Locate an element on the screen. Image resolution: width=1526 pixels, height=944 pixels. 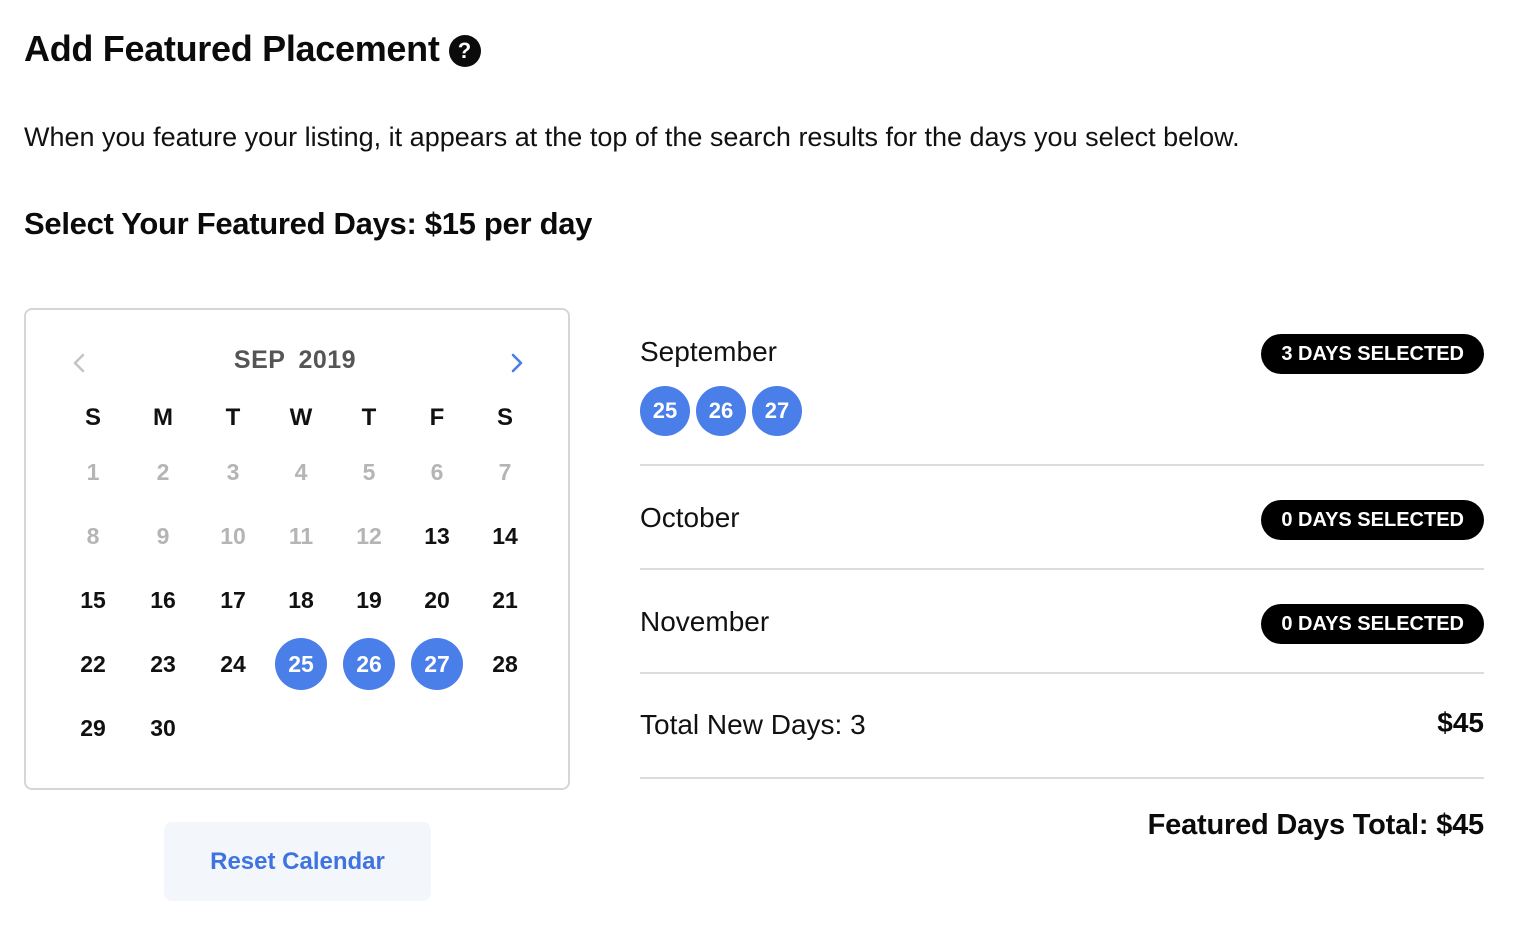
calendar-day-selected: 26 is located at coordinates (369, 664).